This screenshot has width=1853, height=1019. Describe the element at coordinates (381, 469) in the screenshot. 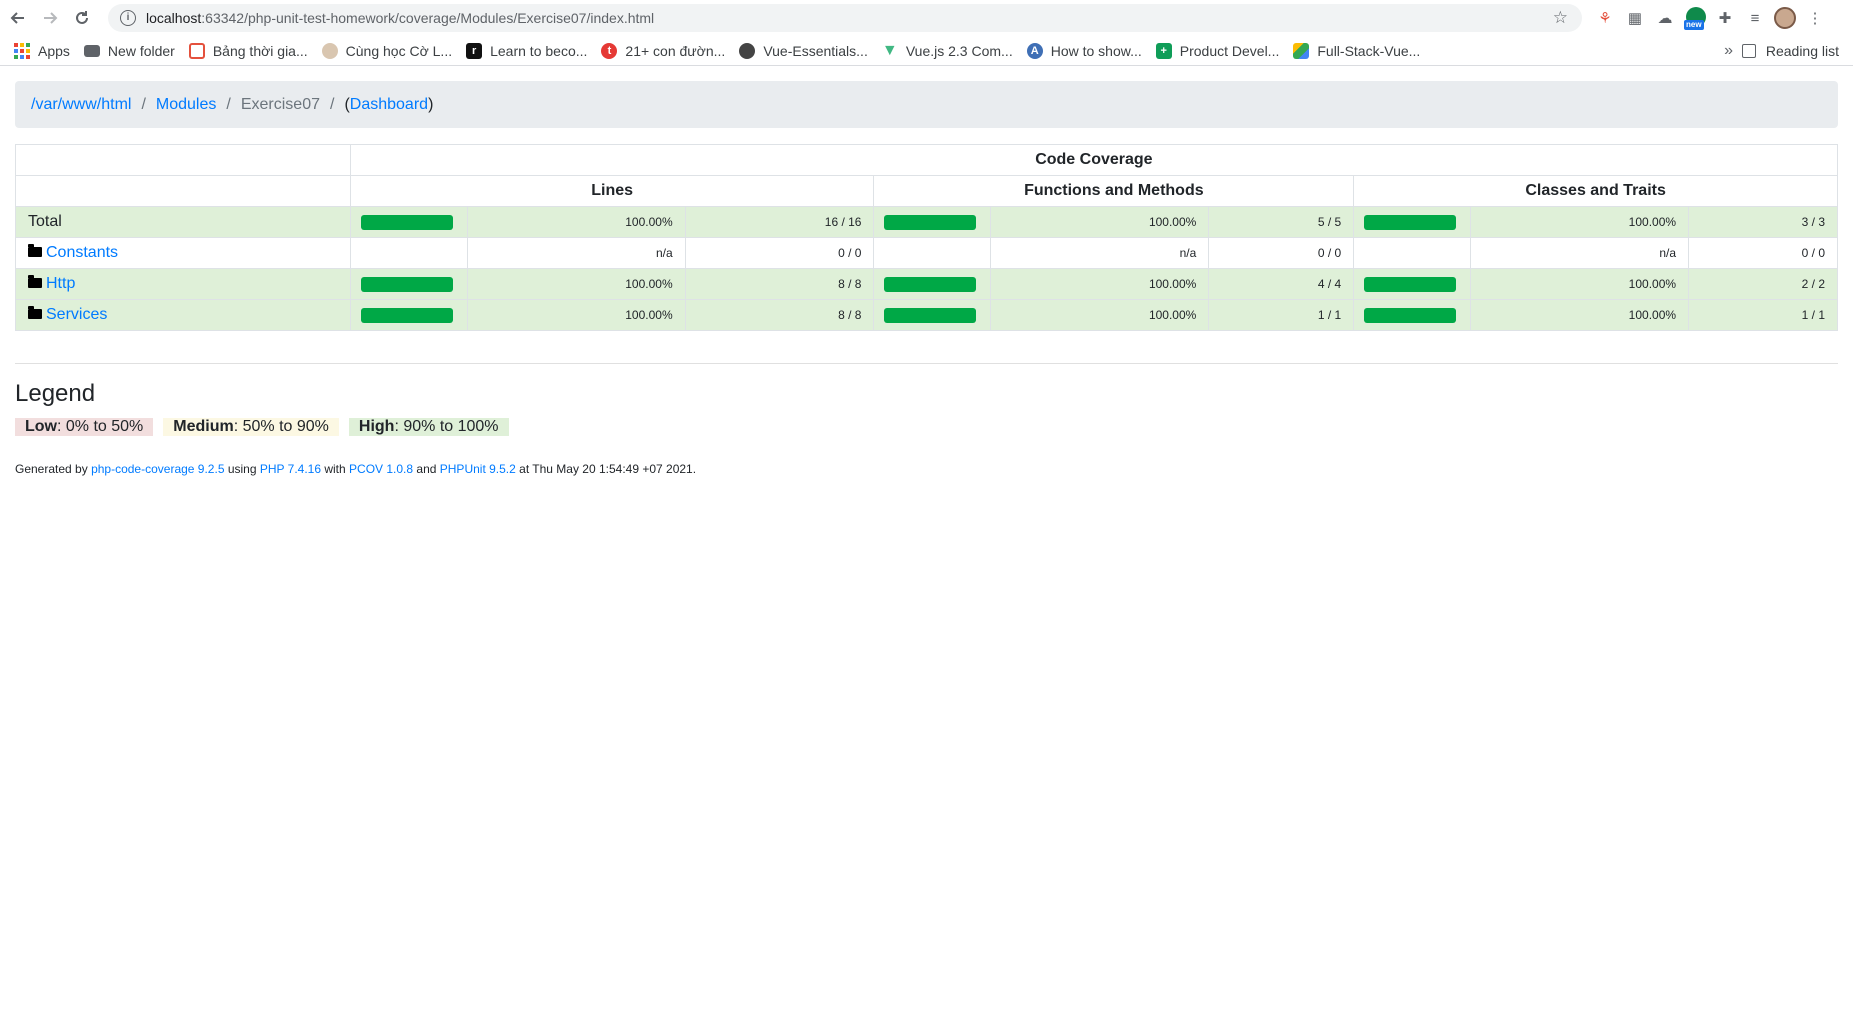

I see `pcov-link: PCOV 1.0.8` at that location.